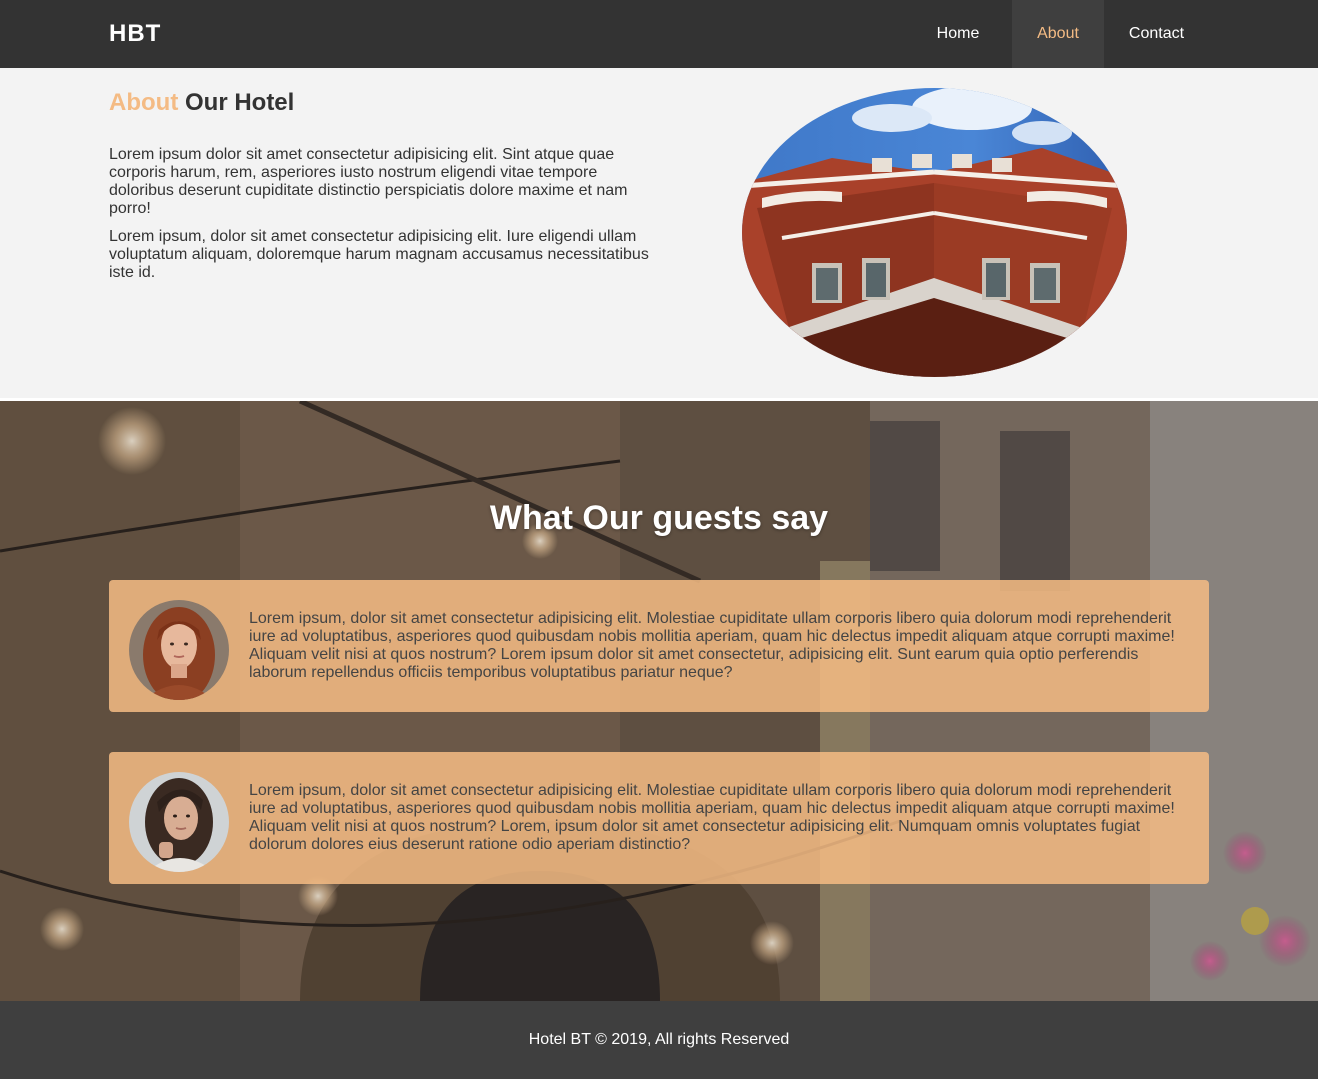 This screenshot has height=1079, width=1318. I want to click on navbar: HBT Home About Contact, so click(659, 34).